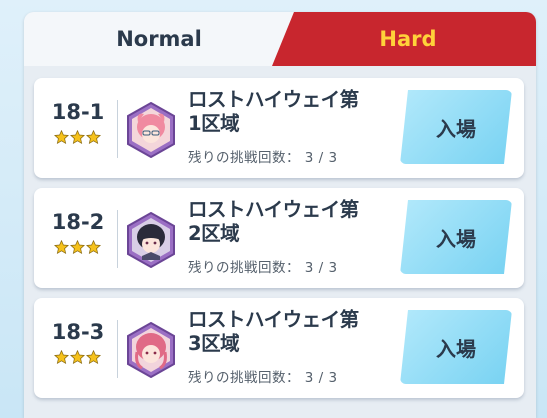 This screenshot has height=418, width=547. I want to click on difficulty-tabs: Normal Hard, so click(280, 39).